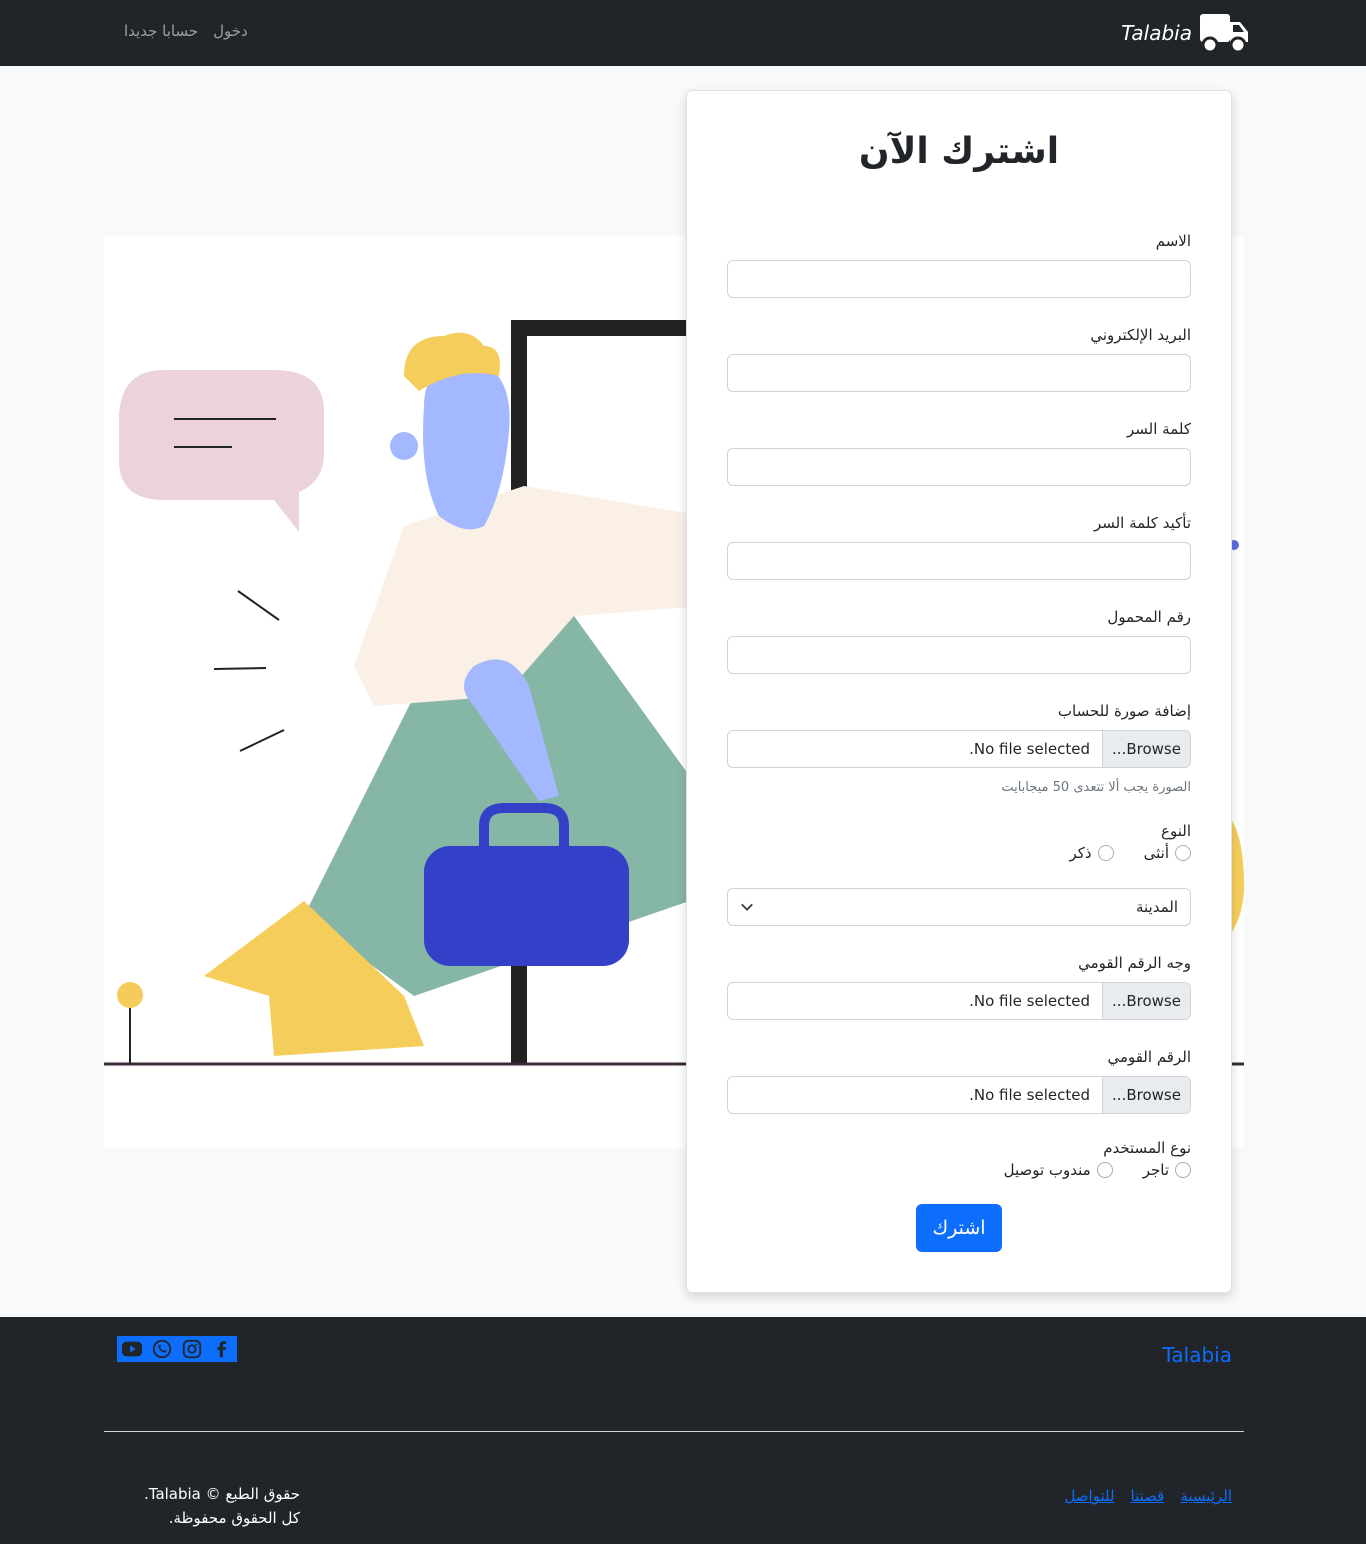  Describe the element at coordinates (959, 842) in the screenshot. I see `gender-field-group: النوع أنثى ذكر` at that location.